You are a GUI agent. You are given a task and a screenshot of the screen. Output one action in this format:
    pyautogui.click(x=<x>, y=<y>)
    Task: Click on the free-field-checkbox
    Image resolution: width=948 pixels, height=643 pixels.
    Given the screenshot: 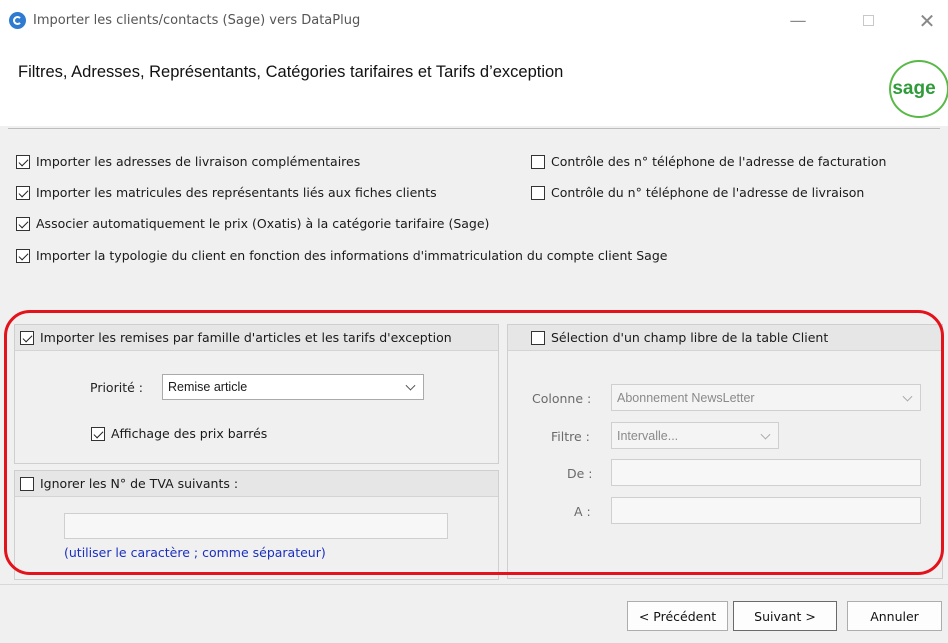 What is the action you would take?
    pyautogui.click(x=538, y=337)
    